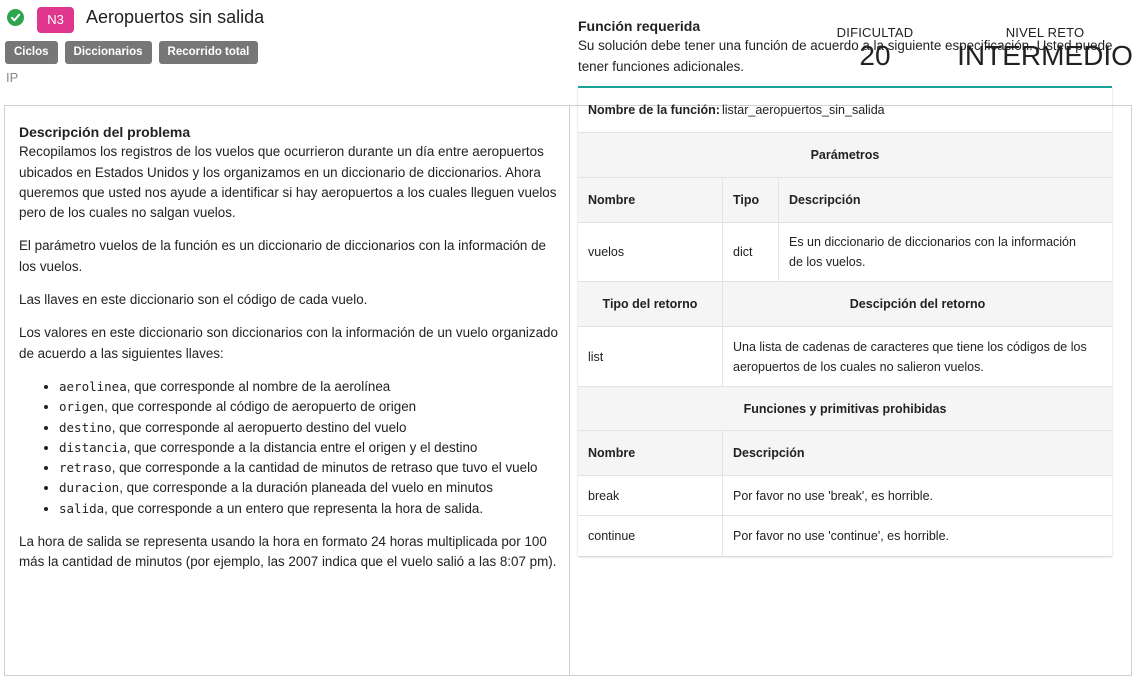 The height and width of the screenshot is (687, 1144). I want to click on forbidden-name: continue, so click(612, 536).